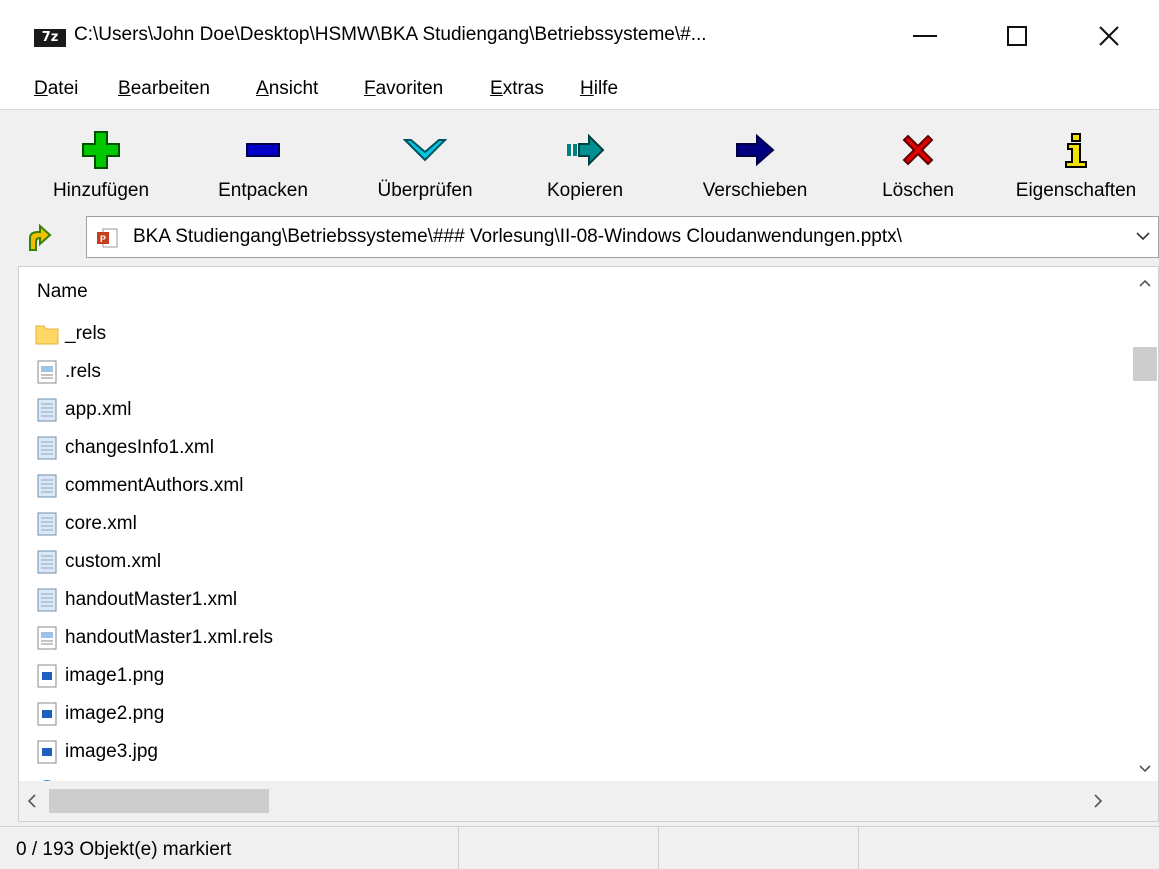  I want to click on file-row: image3.jpg, so click(153, 752).